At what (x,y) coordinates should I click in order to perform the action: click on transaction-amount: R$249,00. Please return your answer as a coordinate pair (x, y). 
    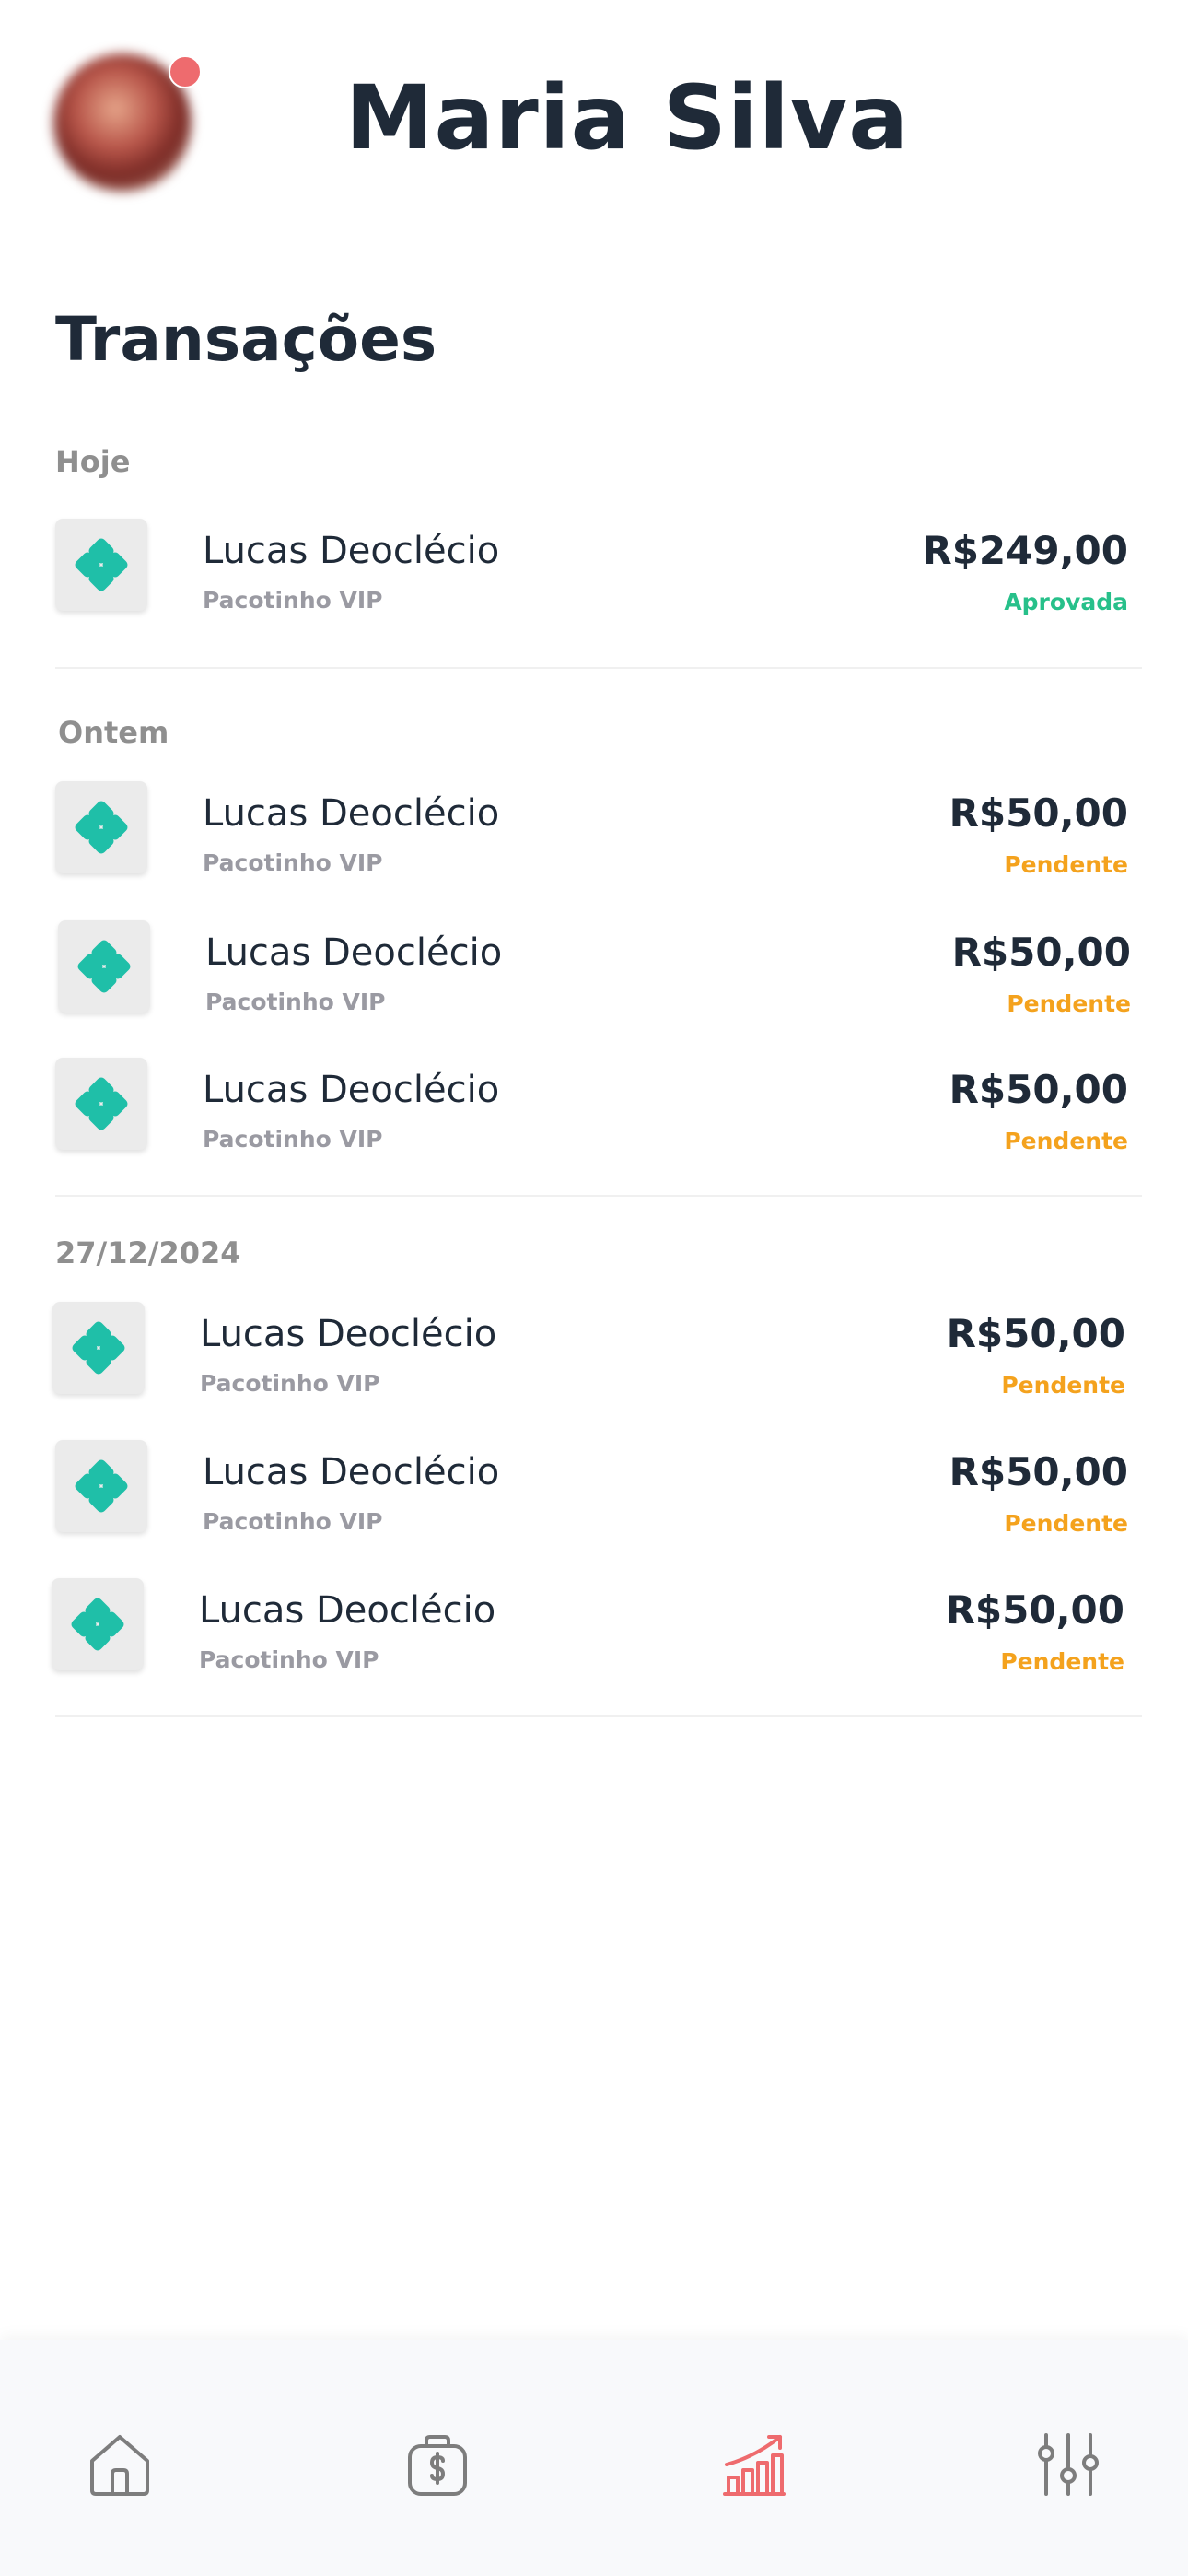
    Looking at the image, I should click on (1025, 550).